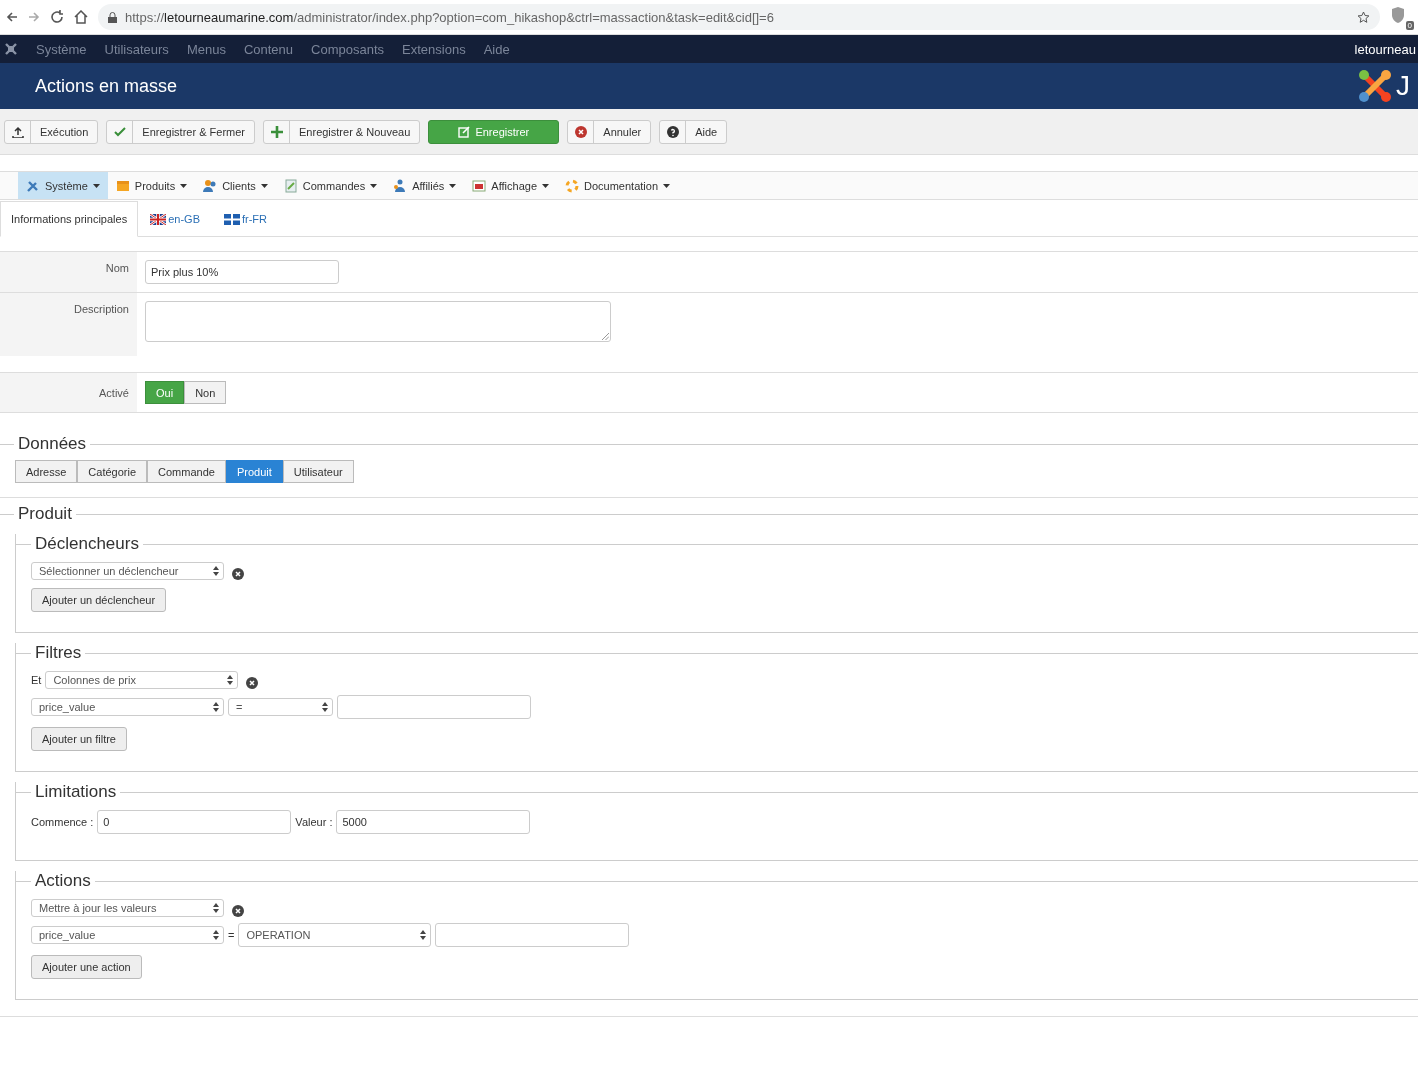 The image size is (1418, 1080). What do you see at coordinates (119, 131) in the screenshot?
I see `check-icon` at bounding box center [119, 131].